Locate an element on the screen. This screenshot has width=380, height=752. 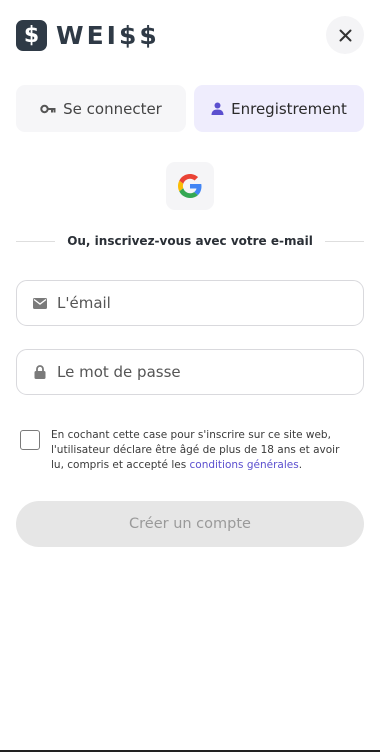
password-input is located at coordinates (210, 372).